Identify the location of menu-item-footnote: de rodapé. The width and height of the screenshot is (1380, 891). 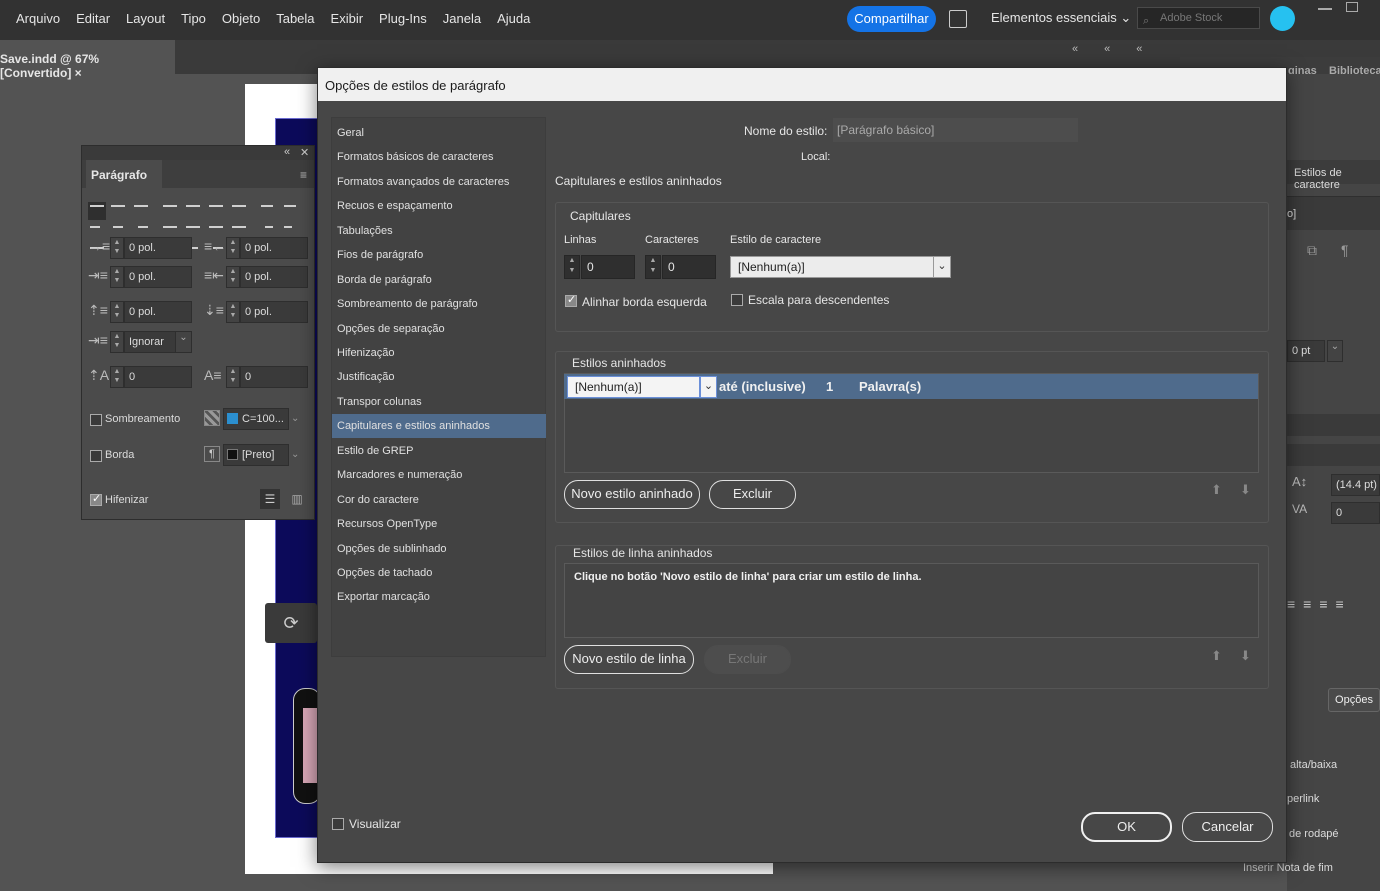
(1314, 834).